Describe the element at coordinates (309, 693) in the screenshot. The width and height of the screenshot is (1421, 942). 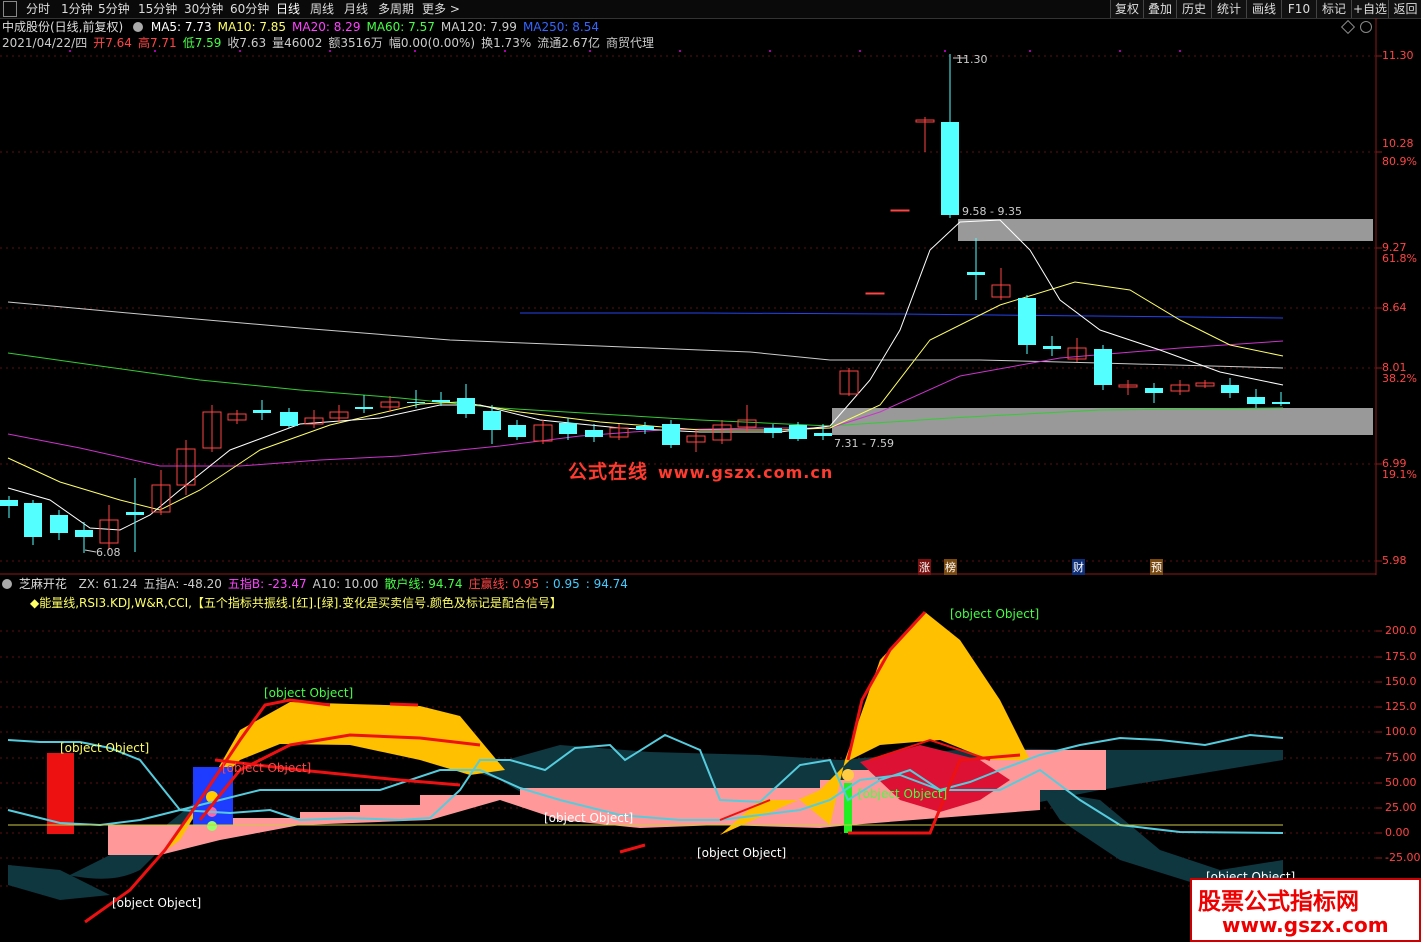
I see `signal-top-divergence-1: [object Object]` at that location.